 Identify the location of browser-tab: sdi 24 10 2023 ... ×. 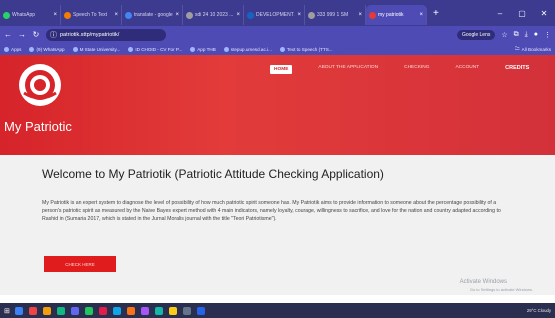
(213, 15).